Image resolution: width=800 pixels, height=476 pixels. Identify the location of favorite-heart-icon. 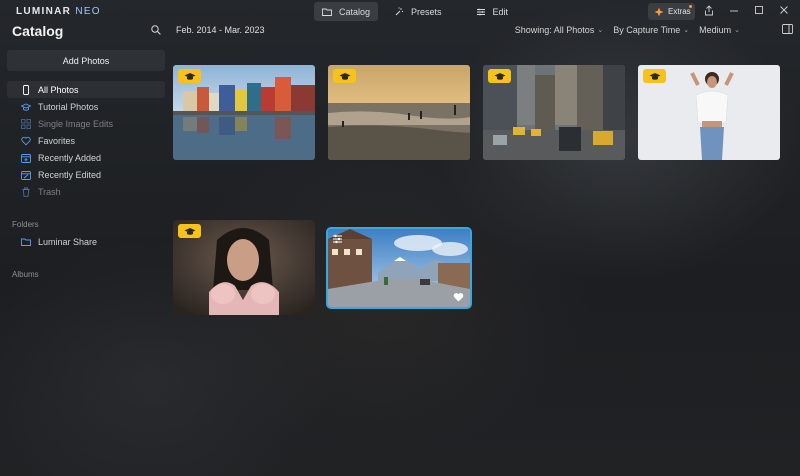
(458, 297).